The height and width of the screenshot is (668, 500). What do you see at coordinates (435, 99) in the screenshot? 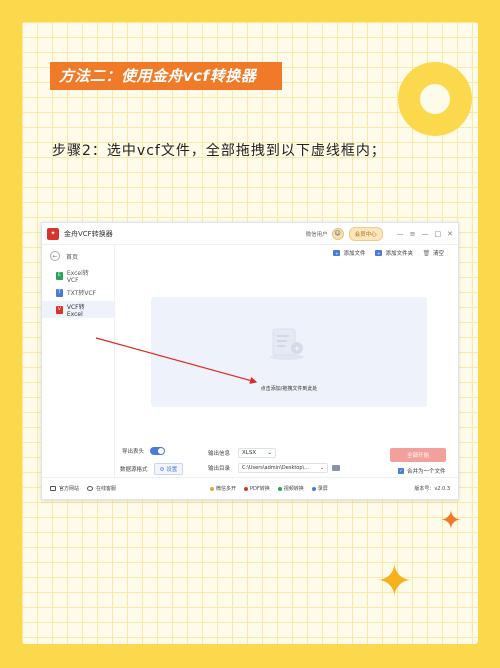
I see `decorative-ring` at bounding box center [435, 99].